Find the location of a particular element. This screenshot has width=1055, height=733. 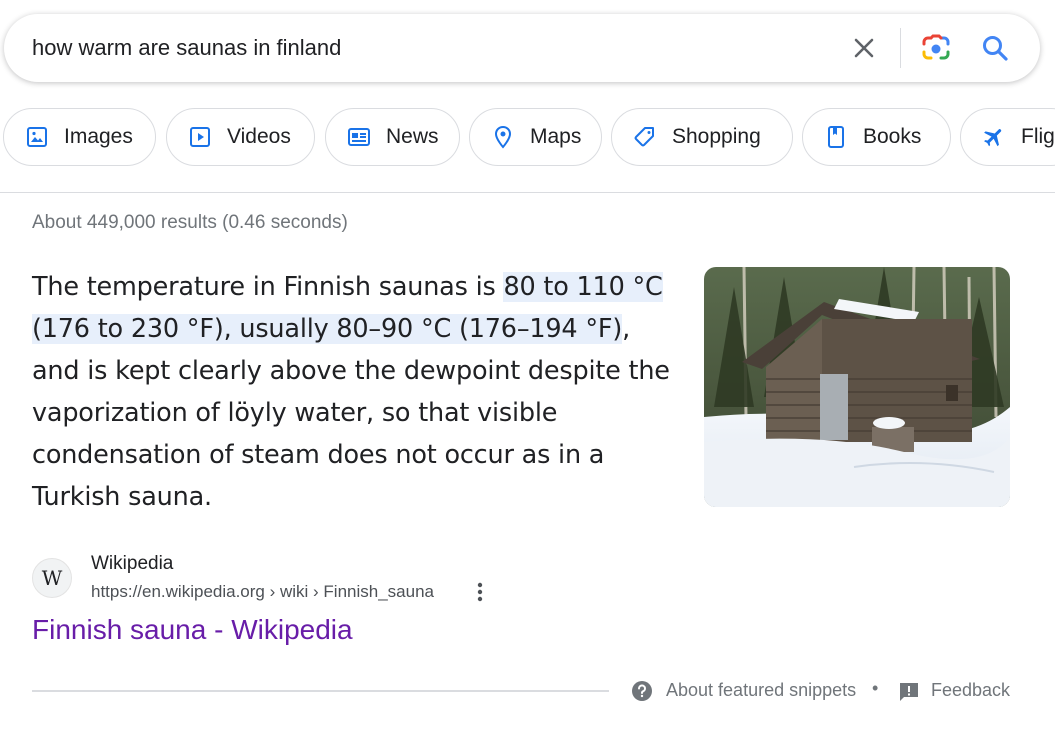

chip-label: Books is located at coordinates (892, 136).